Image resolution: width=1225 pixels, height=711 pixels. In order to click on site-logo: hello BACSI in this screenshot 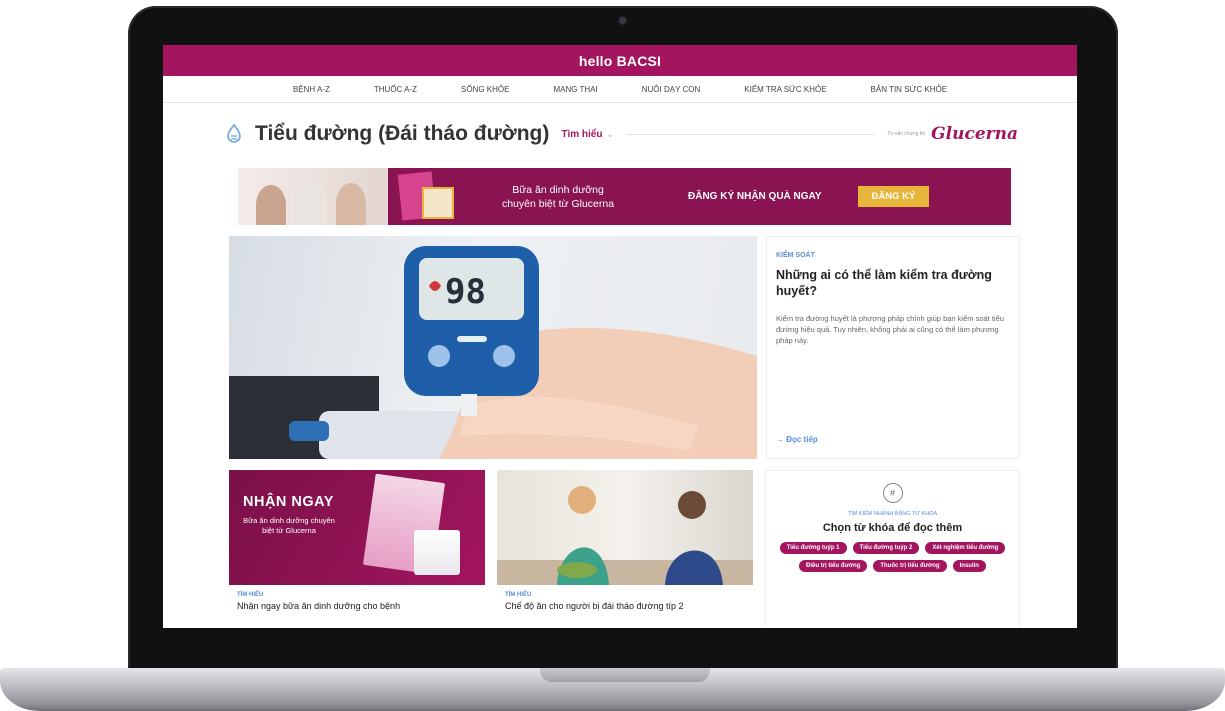, I will do `click(620, 61)`.